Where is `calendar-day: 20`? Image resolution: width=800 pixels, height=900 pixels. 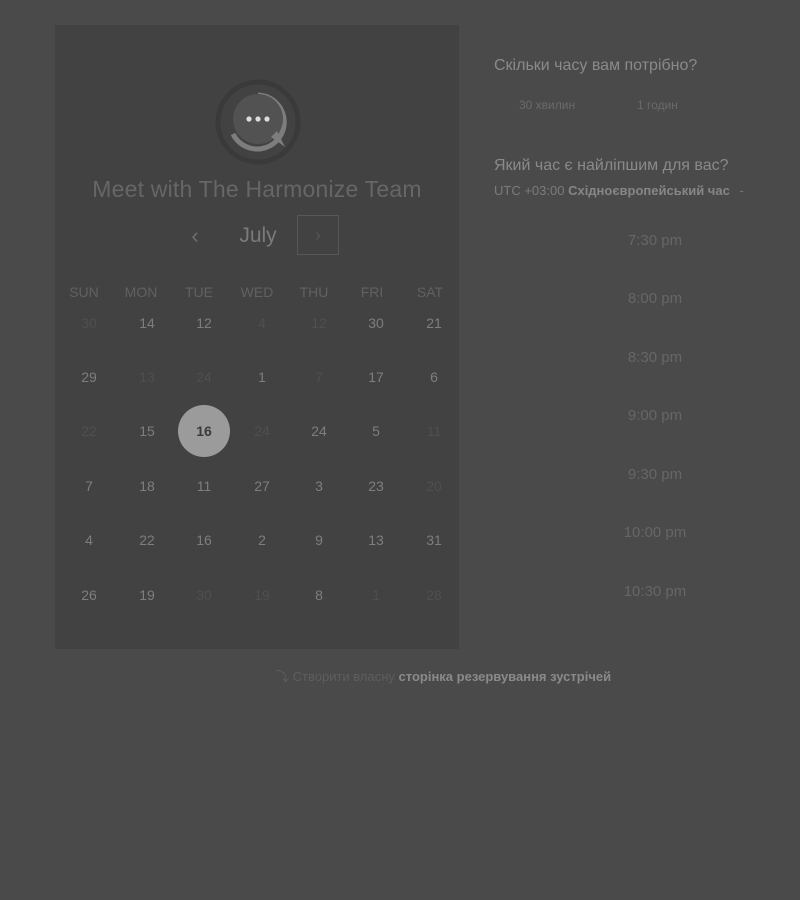
calendar-day: 20 is located at coordinates (434, 486).